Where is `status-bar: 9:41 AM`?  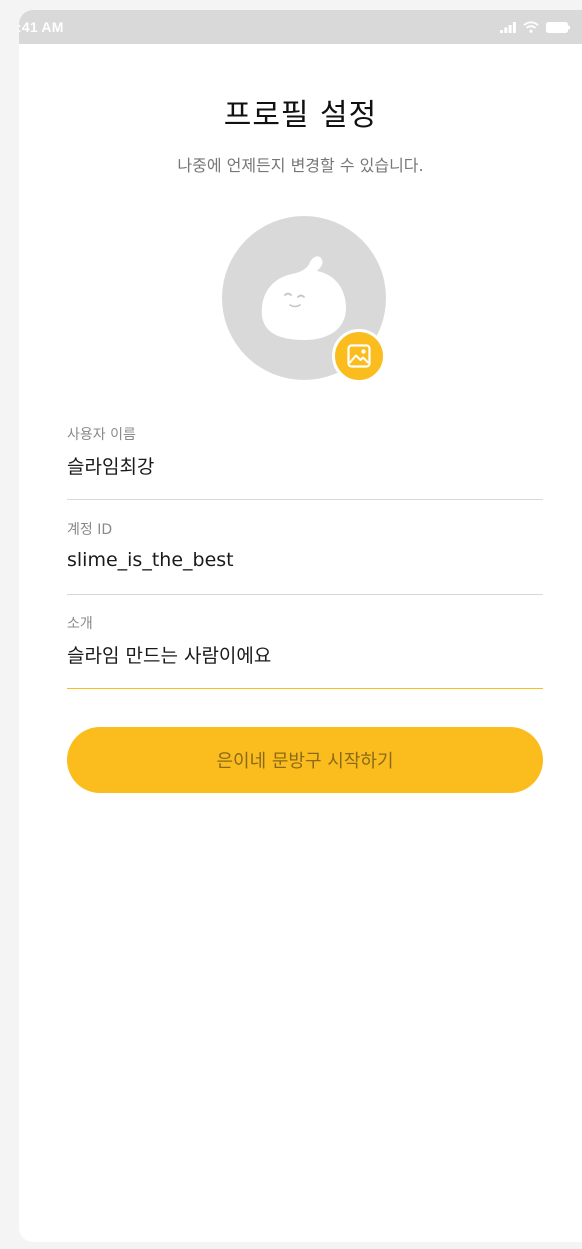 status-bar: 9:41 AM is located at coordinates (300, 27).